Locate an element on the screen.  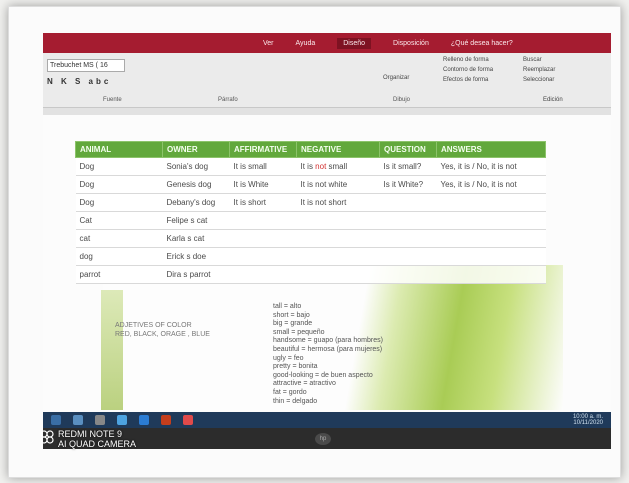
vocab-item: beautiful = hermosa (para mujeres) is located at coordinates (328, 349).